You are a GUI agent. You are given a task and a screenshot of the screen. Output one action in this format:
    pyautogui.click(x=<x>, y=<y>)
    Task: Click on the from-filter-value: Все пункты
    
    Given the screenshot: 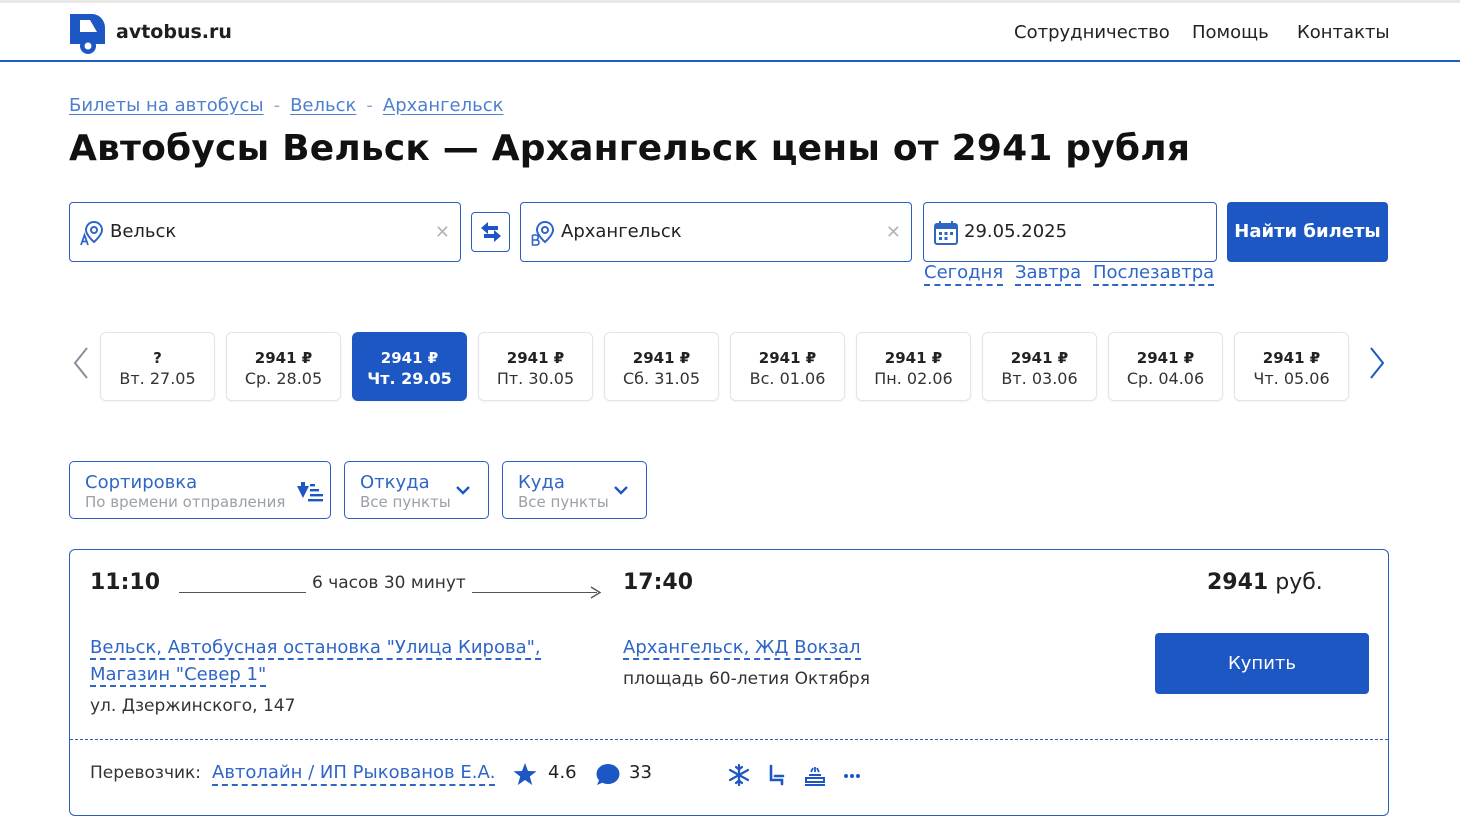 What is the action you would take?
    pyautogui.click(x=405, y=502)
    